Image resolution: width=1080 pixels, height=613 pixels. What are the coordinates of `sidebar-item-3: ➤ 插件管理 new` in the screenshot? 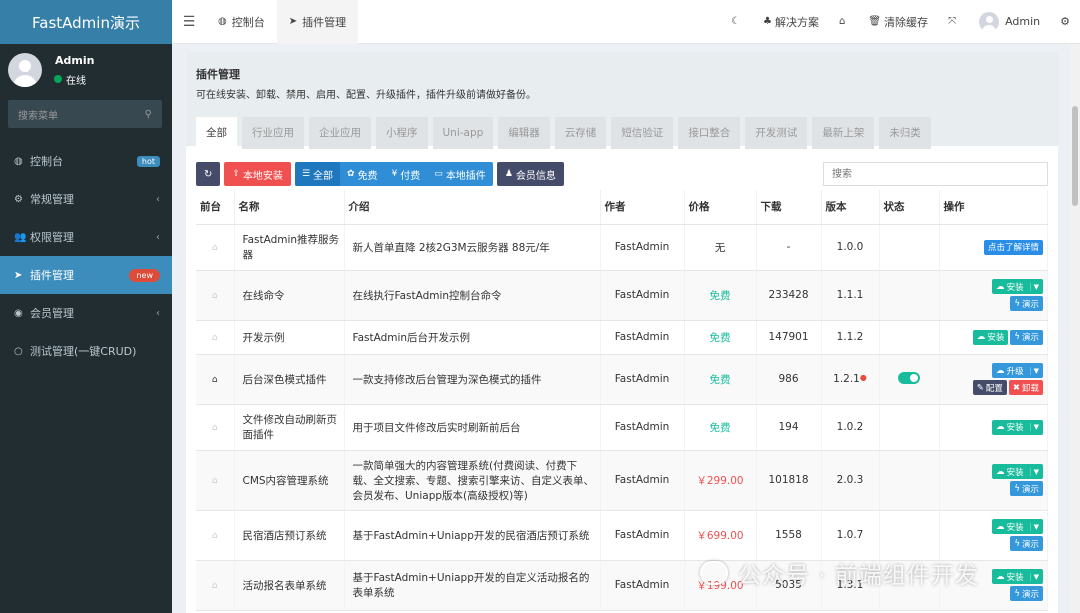 It's located at (86, 275).